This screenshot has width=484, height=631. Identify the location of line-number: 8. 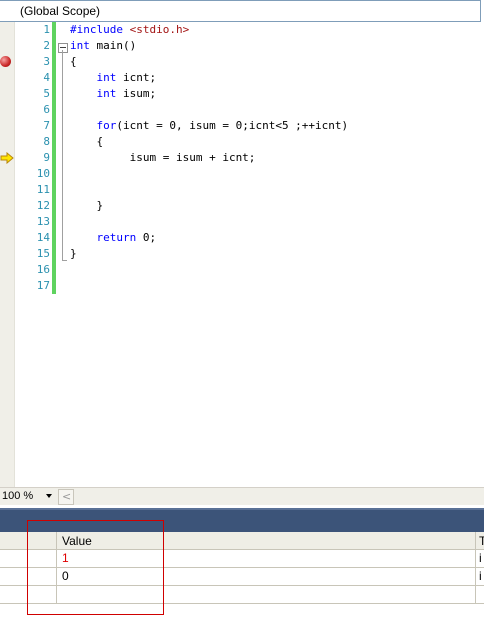
(46, 141).